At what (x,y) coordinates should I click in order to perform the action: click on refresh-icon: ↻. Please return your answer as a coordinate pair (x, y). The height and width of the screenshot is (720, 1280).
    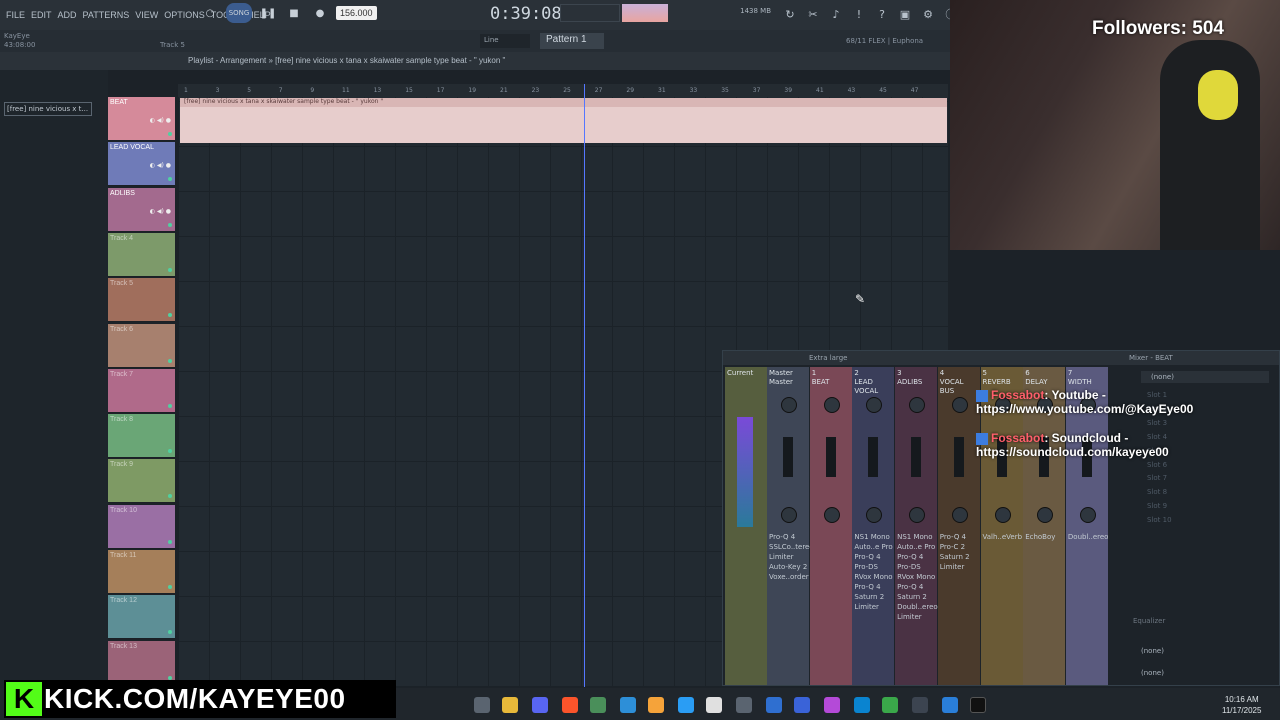
    Looking at the image, I should click on (790, 14).